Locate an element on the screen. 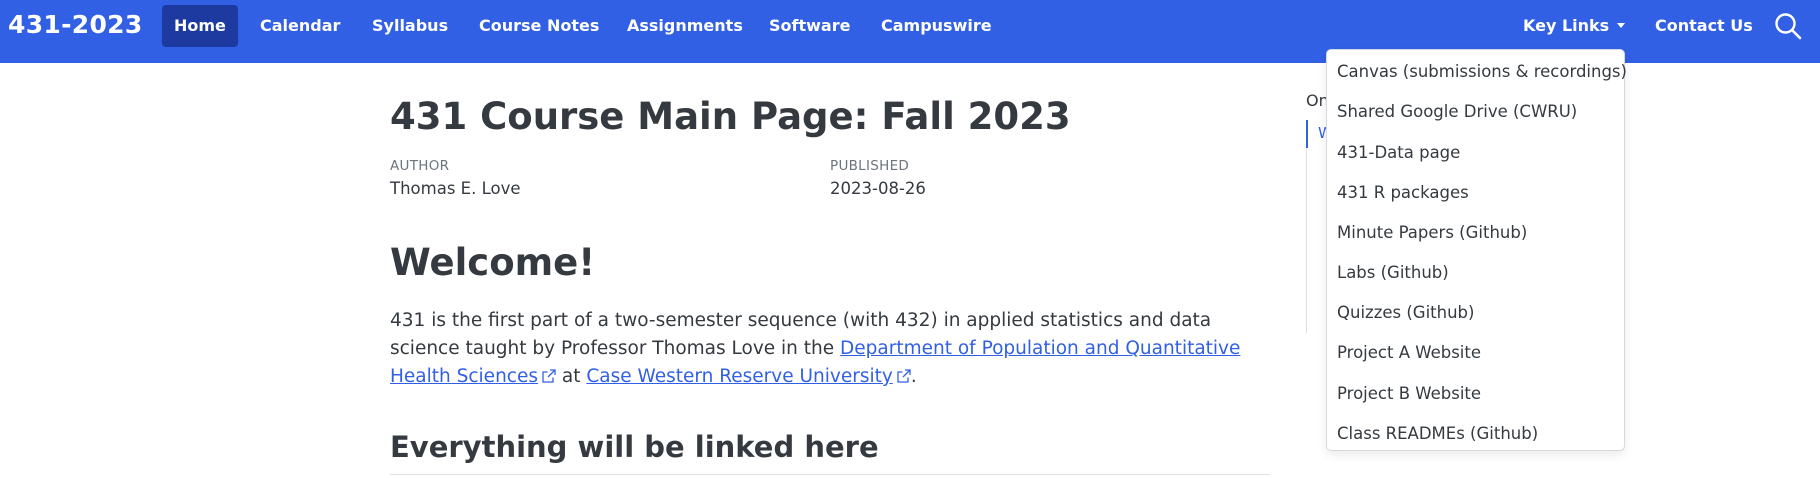 The image size is (1820, 478). menu-item-quizzes: Quizzes (Github) is located at coordinates (1405, 313).